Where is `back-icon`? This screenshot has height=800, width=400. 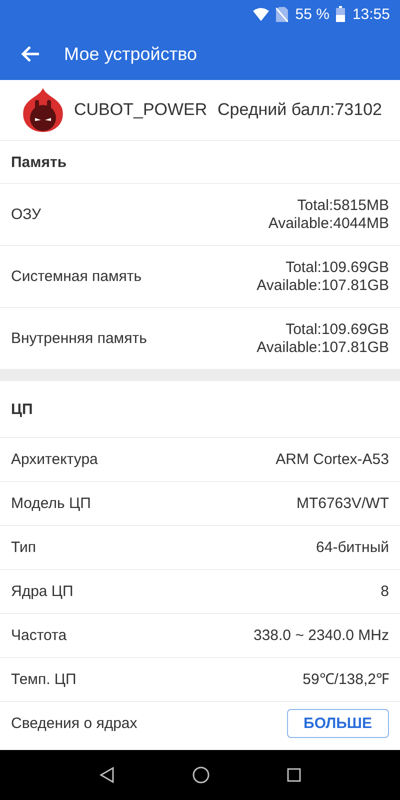
back-icon is located at coordinates (106, 775).